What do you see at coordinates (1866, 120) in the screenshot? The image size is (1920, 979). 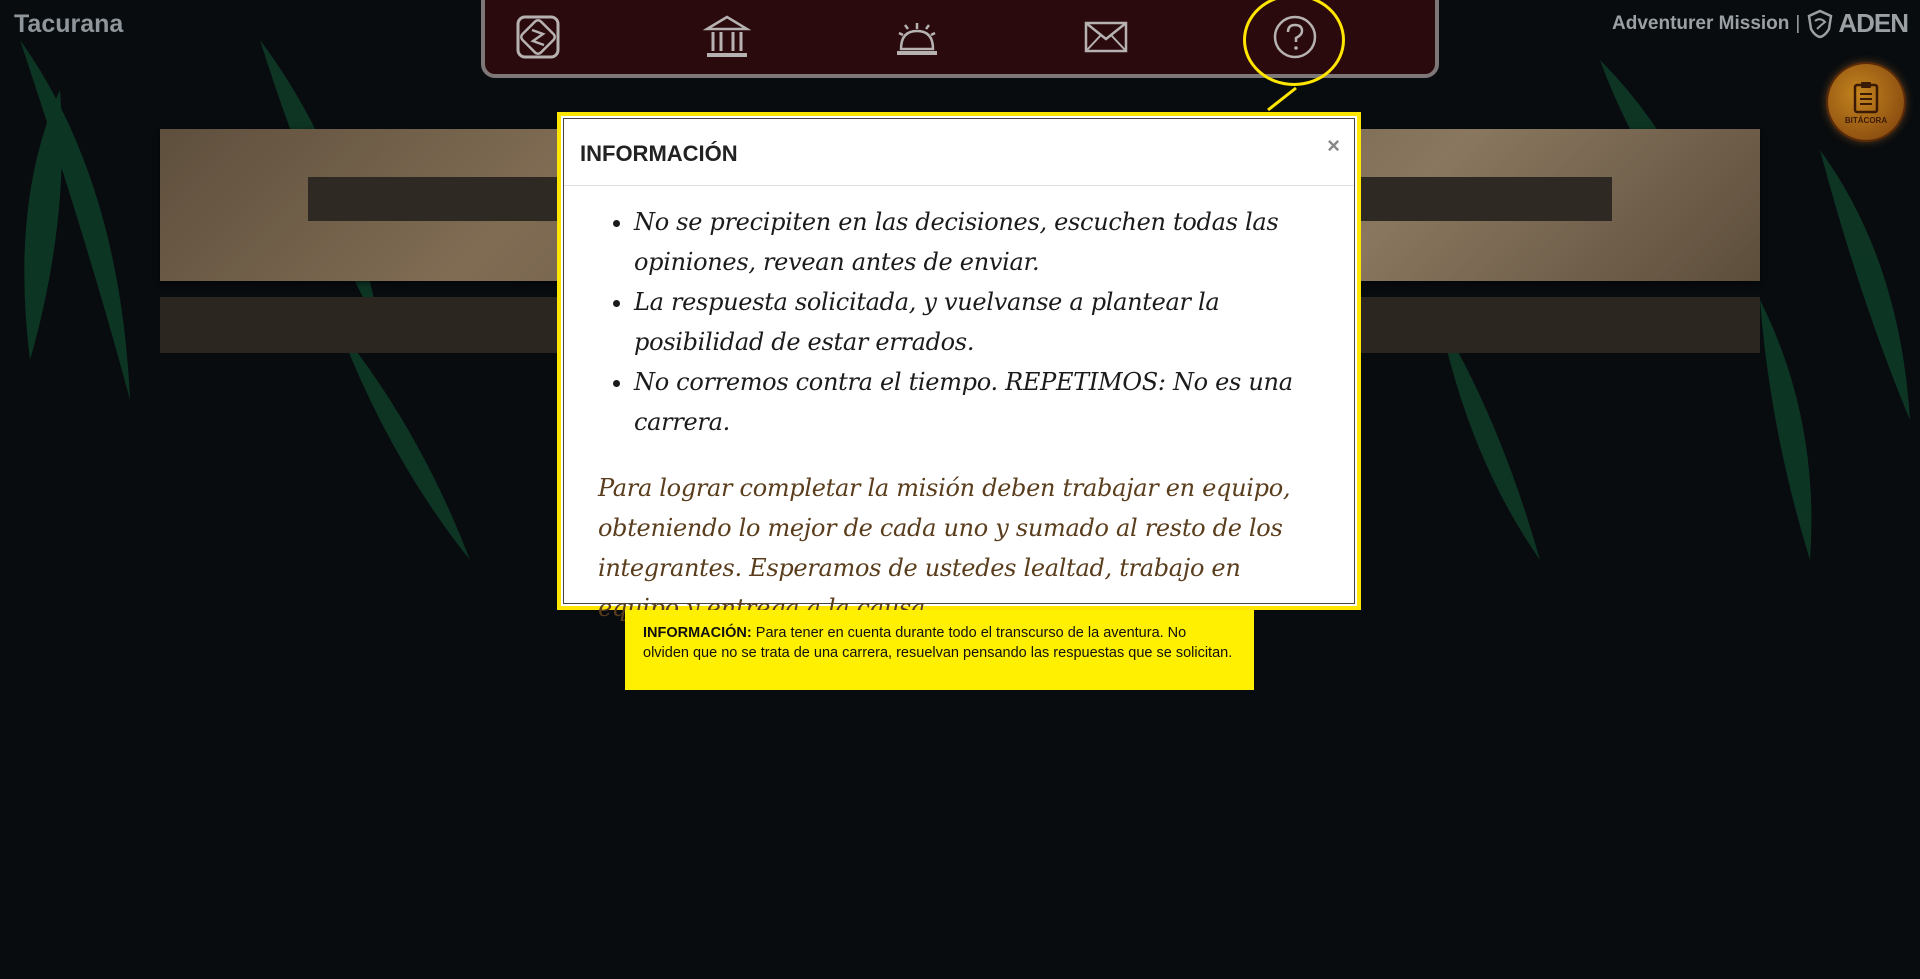 I see `bitacora-label: BITÁCORA` at bounding box center [1866, 120].